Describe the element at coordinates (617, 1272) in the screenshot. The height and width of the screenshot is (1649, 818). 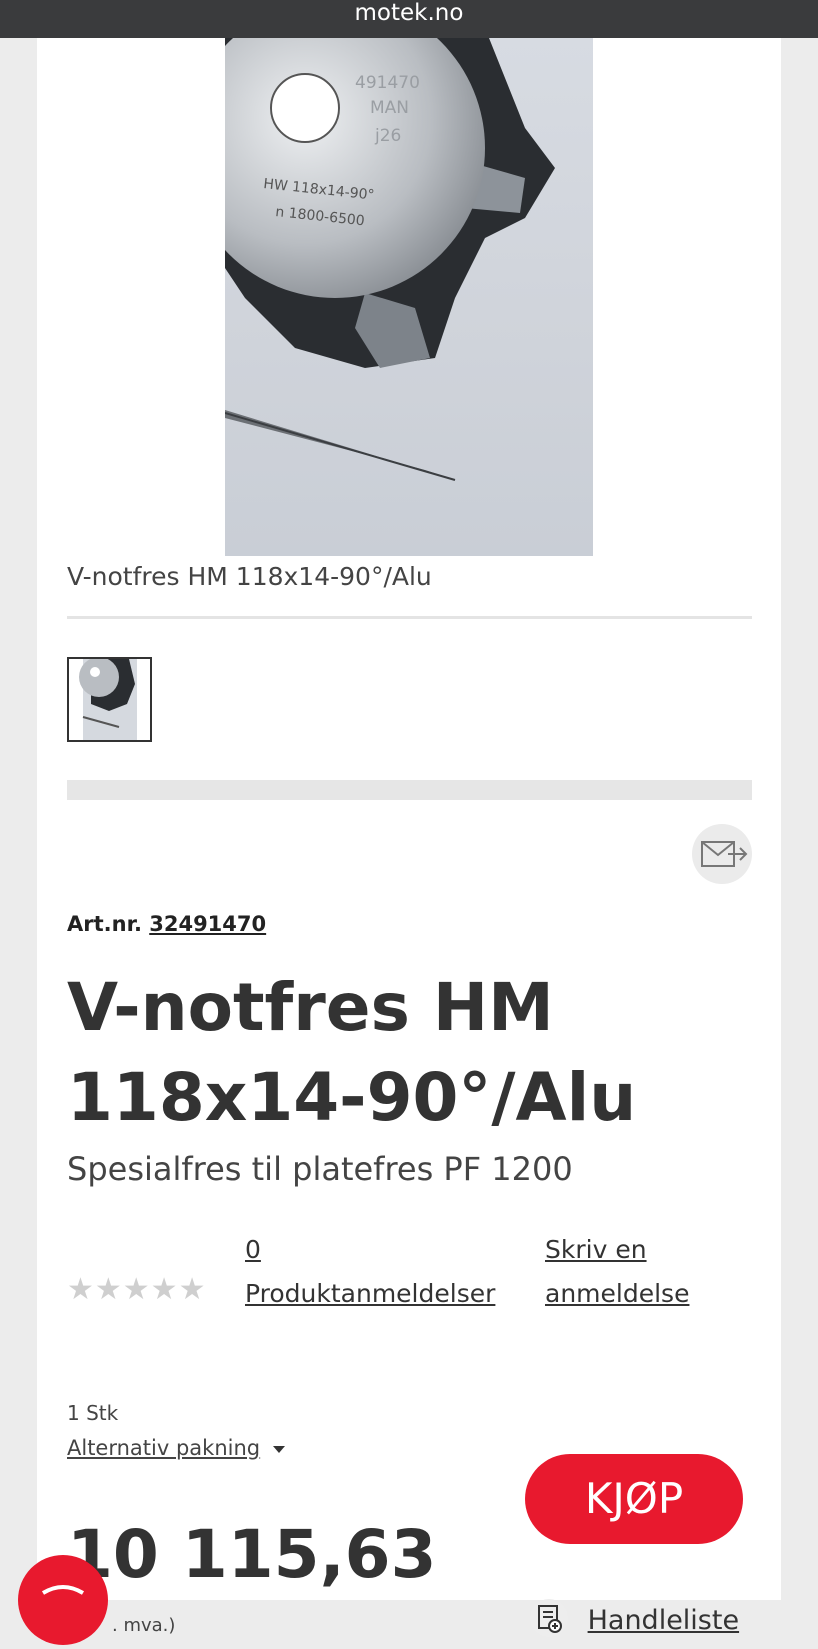
I see `write-review-link: Skriv en anmeldelse` at that location.